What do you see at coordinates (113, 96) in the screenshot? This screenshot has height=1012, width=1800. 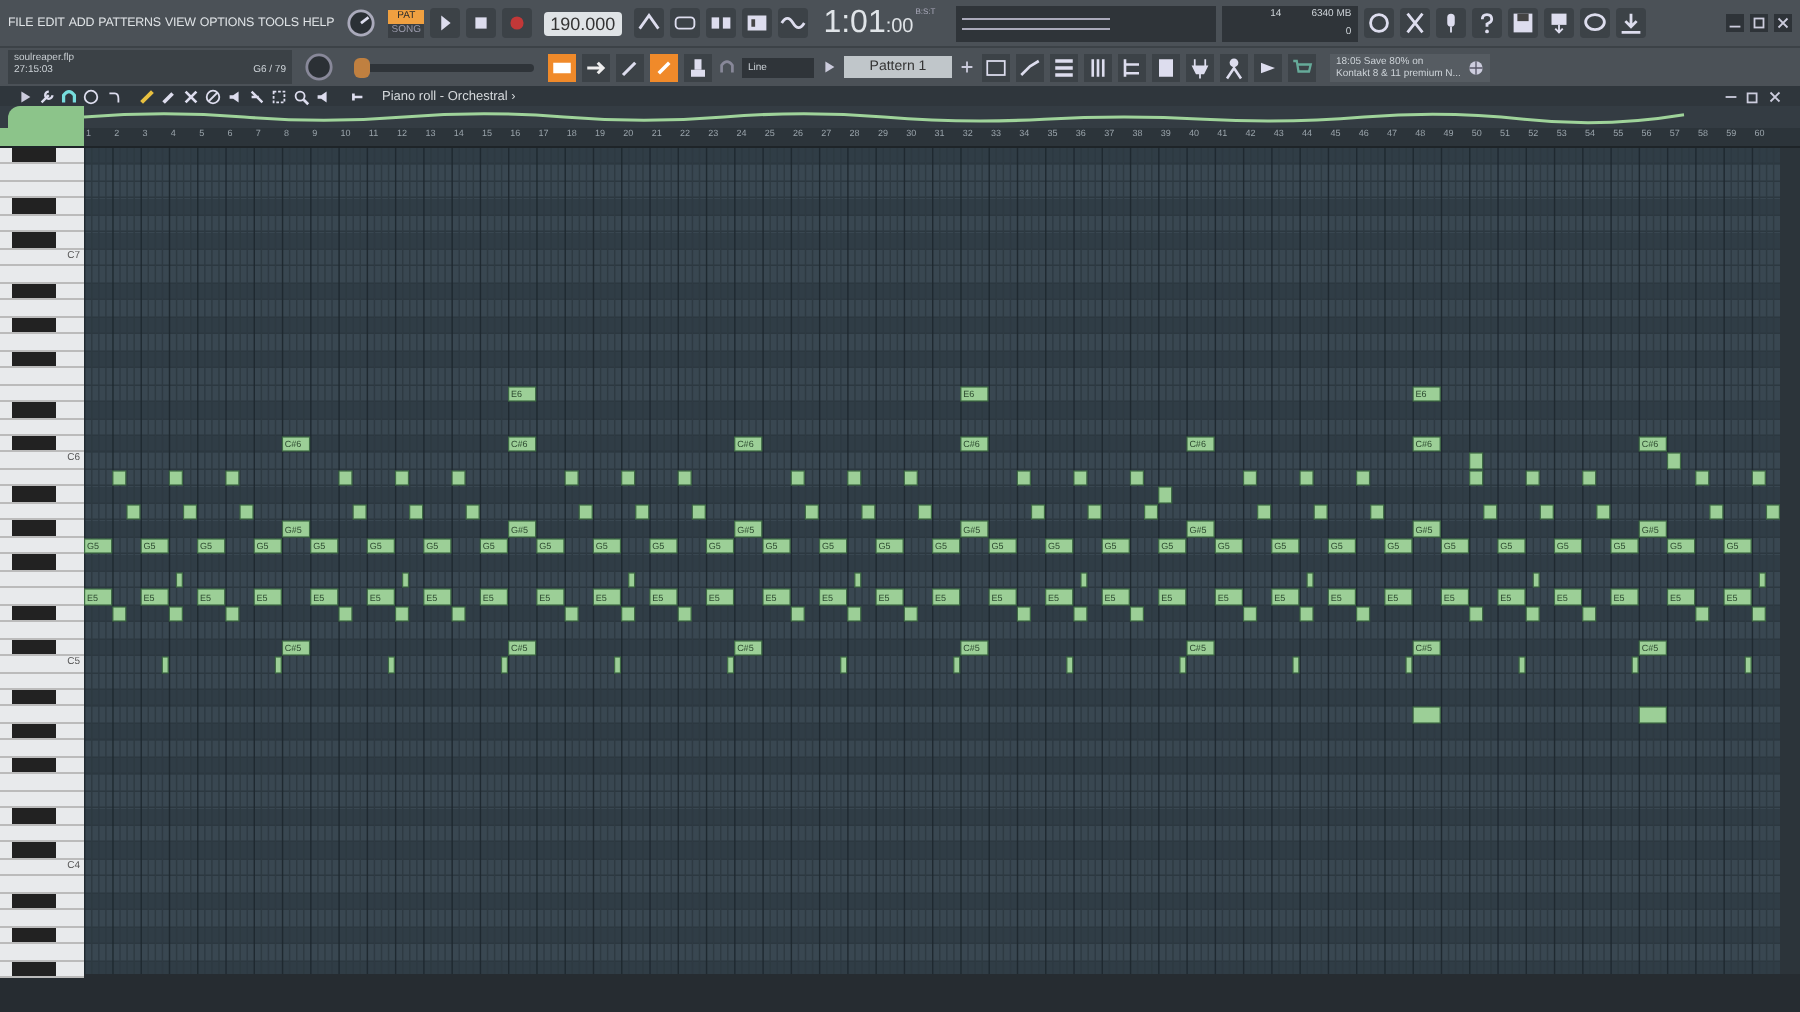 I see `undo-icon` at bounding box center [113, 96].